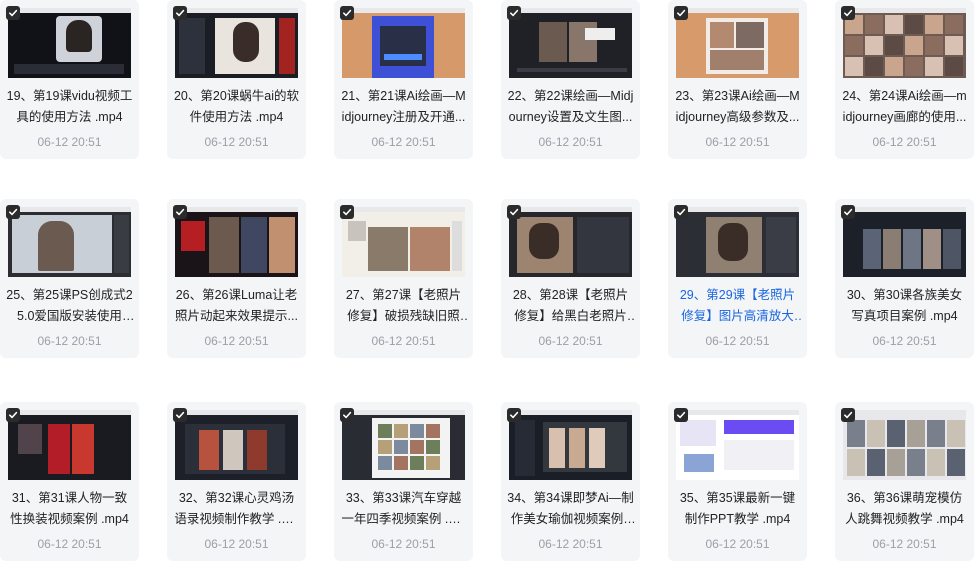 The width and height of the screenshot is (978, 561). Describe the element at coordinates (904, 509) in the screenshot. I see `file-name: 36、第36课萌宠模仿人跳舞视频教学 .mp4` at that location.